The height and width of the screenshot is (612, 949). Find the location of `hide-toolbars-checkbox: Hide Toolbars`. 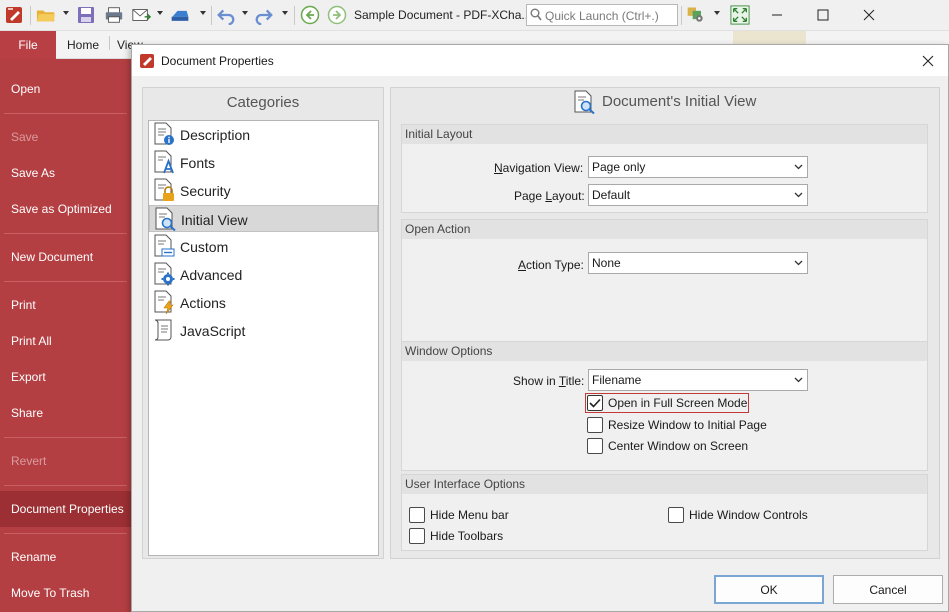

hide-toolbars-checkbox: Hide Toolbars is located at coordinates (456, 536).